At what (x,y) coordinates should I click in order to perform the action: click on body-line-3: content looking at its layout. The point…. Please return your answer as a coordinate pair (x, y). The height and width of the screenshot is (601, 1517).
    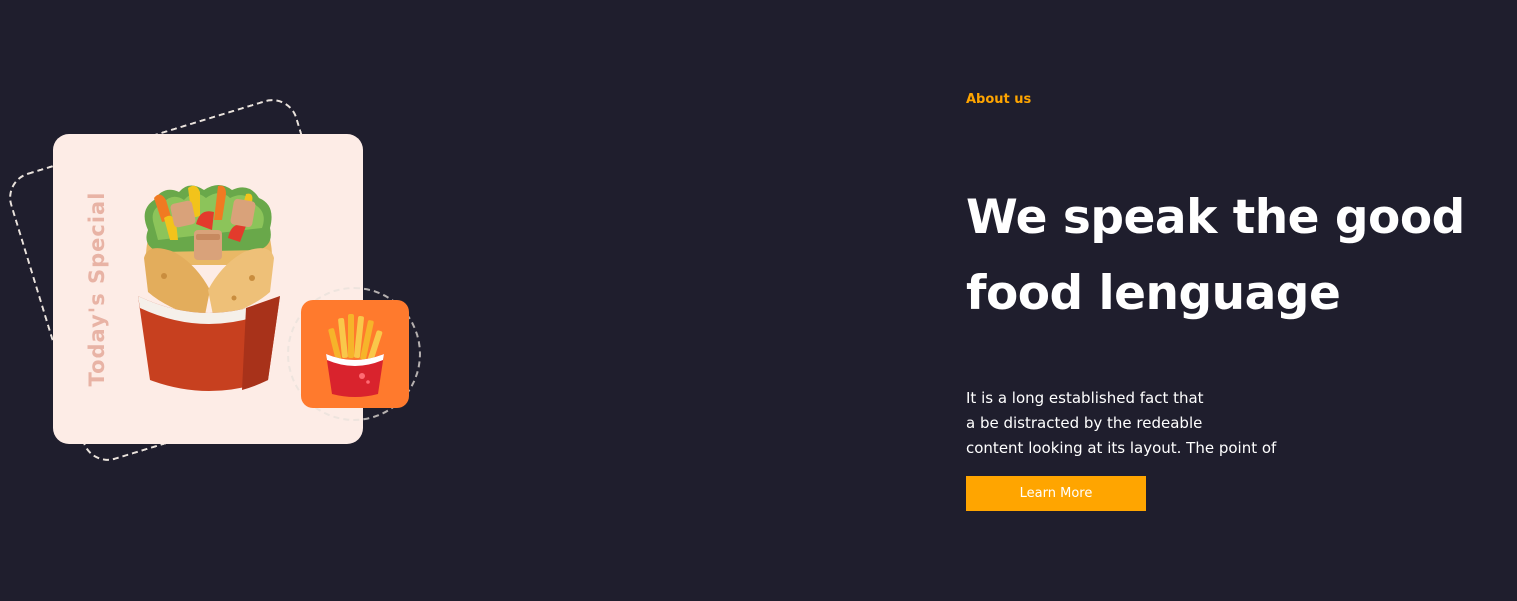
    Looking at the image, I should click on (1121, 448).